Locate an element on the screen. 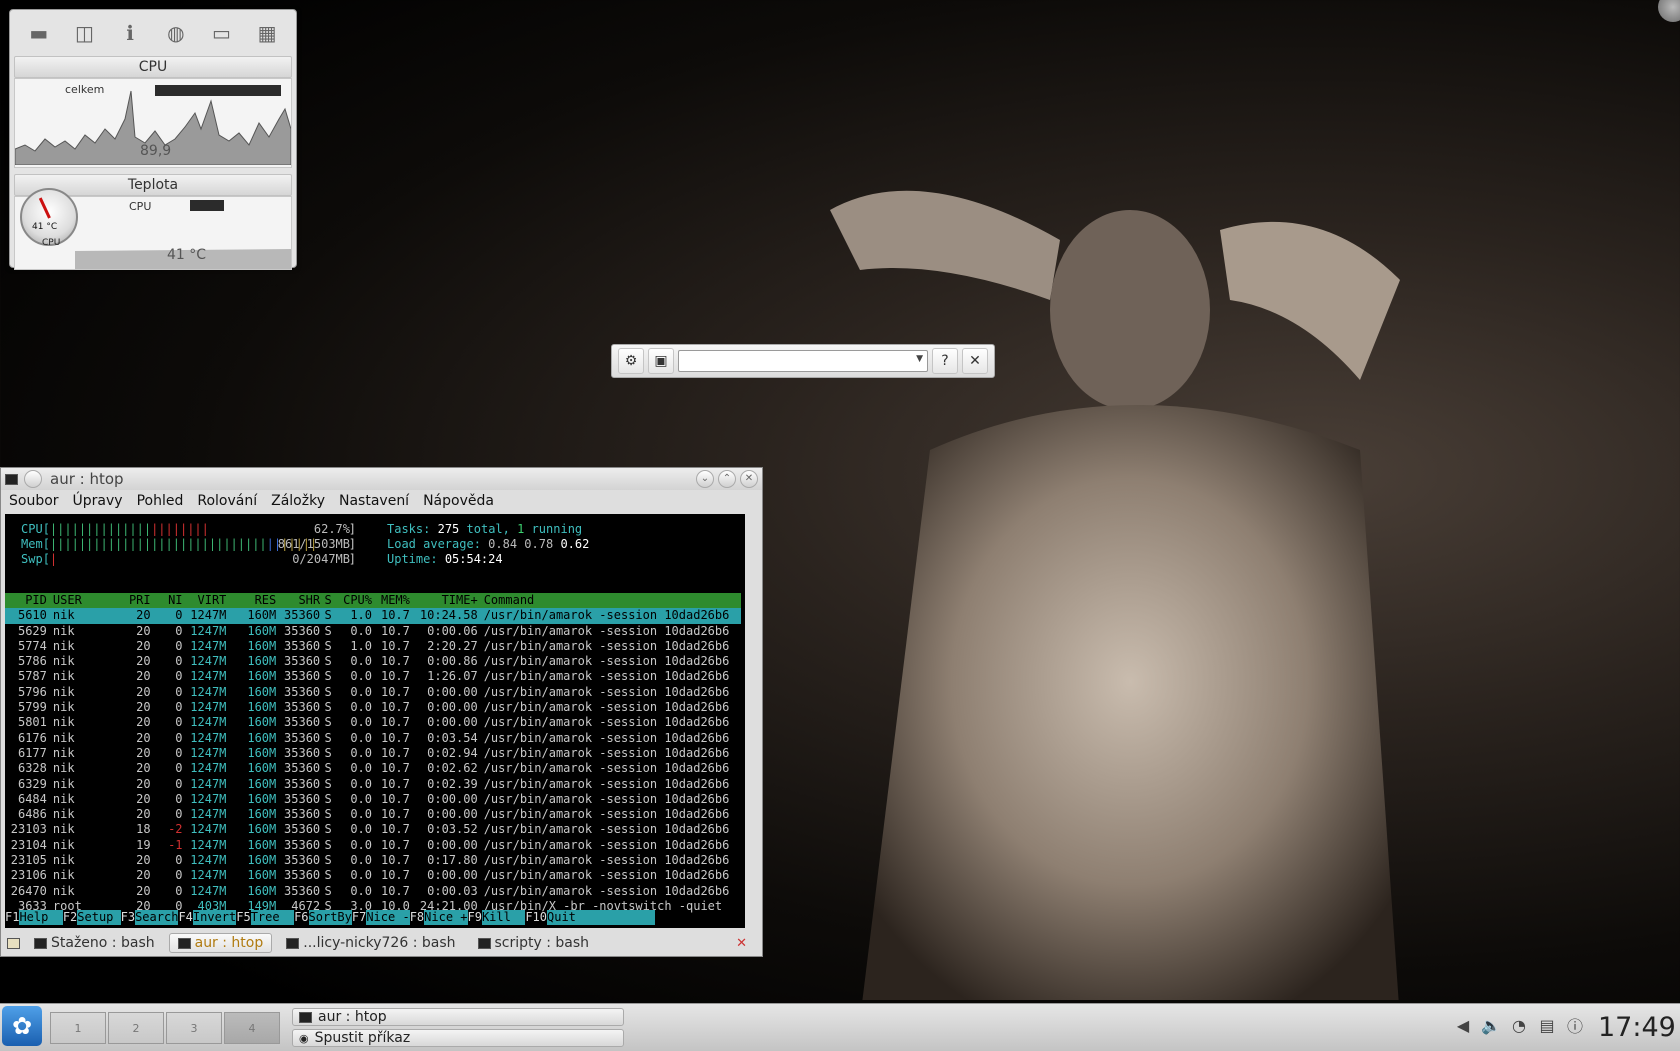 The width and height of the screenshot is (1680, 1051). close-button: ✕ is located at coordinates (975, 361).